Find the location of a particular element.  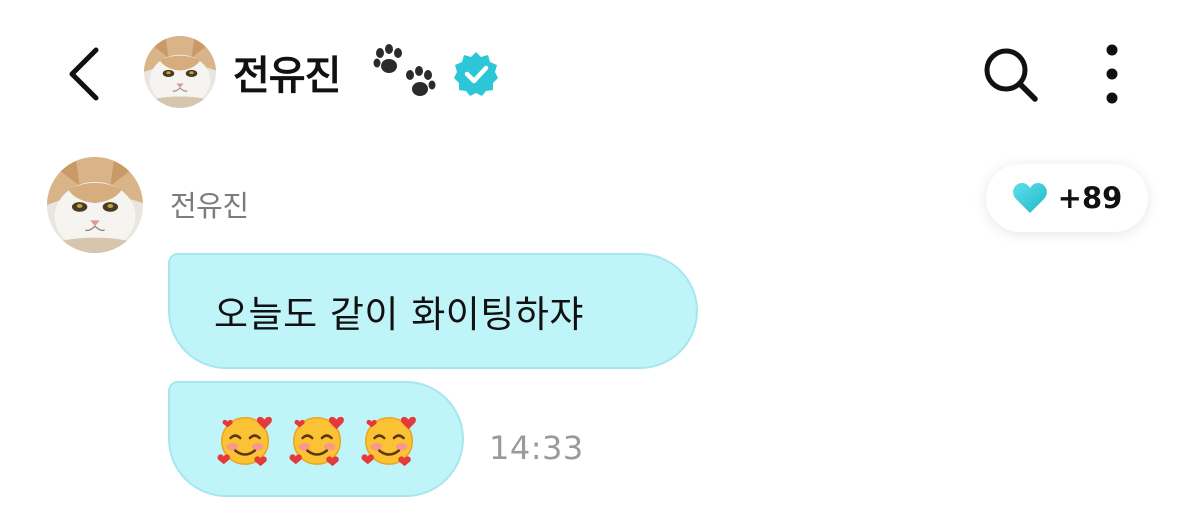

message-text: 오늘도 같이 화이팅하쟈 is located at coordinates (399, 314).